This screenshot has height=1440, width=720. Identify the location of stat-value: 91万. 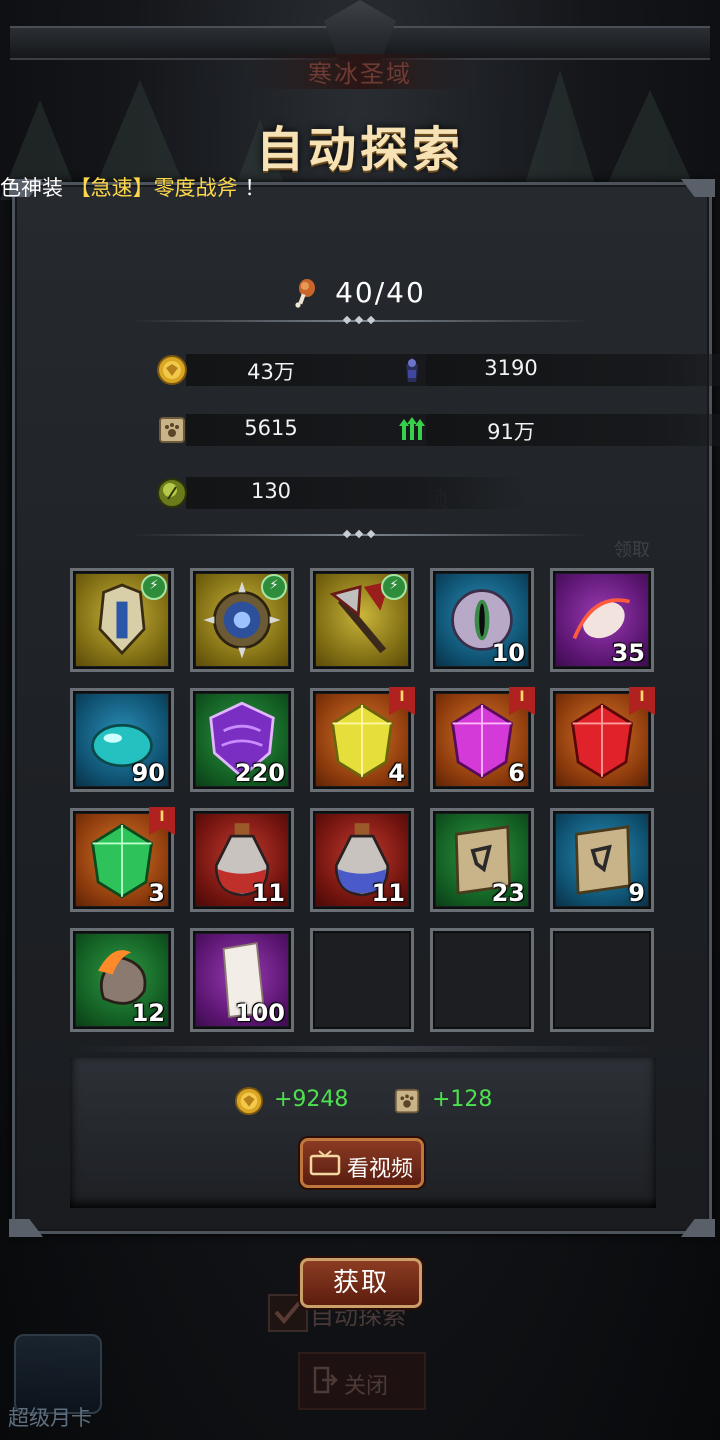
(511, 432).